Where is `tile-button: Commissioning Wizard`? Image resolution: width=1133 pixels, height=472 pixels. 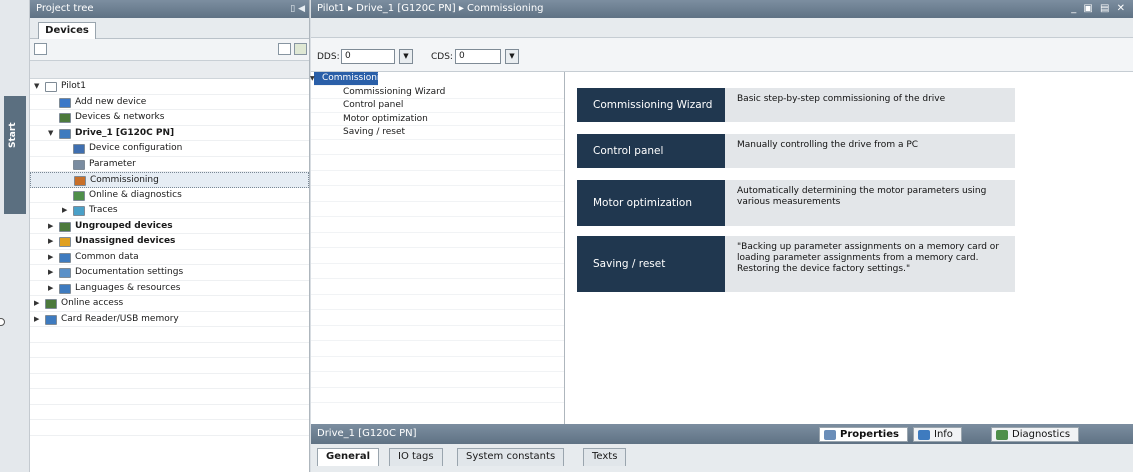 tile-button: Commissioning Wizard is located at coordinates (651, 105).